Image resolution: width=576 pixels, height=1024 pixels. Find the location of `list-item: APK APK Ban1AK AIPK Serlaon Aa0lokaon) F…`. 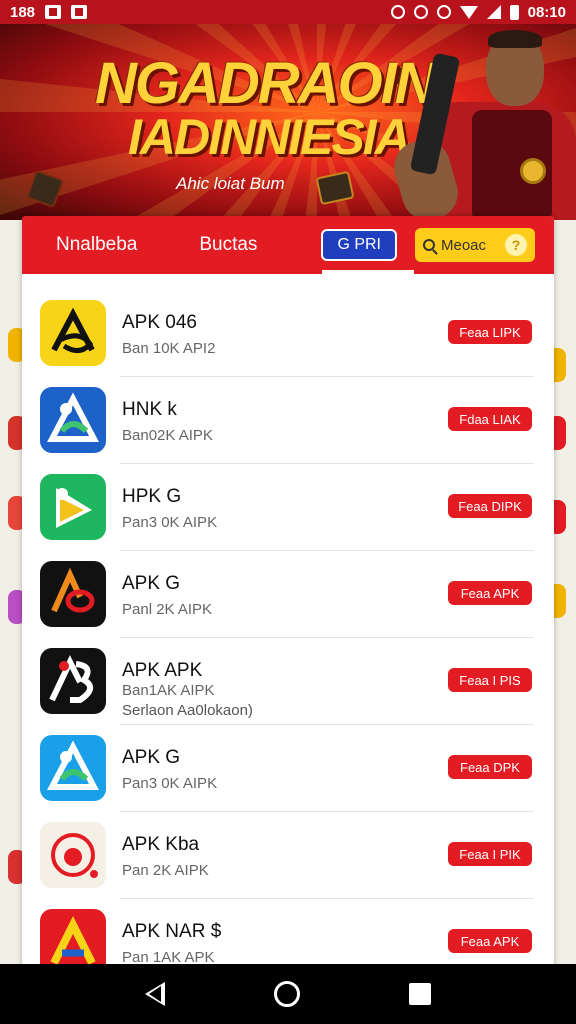

list-item: APK APK Ban1AK AIPK Serlaon Aa0lokaon) F… is located at coordinates (288, 681).